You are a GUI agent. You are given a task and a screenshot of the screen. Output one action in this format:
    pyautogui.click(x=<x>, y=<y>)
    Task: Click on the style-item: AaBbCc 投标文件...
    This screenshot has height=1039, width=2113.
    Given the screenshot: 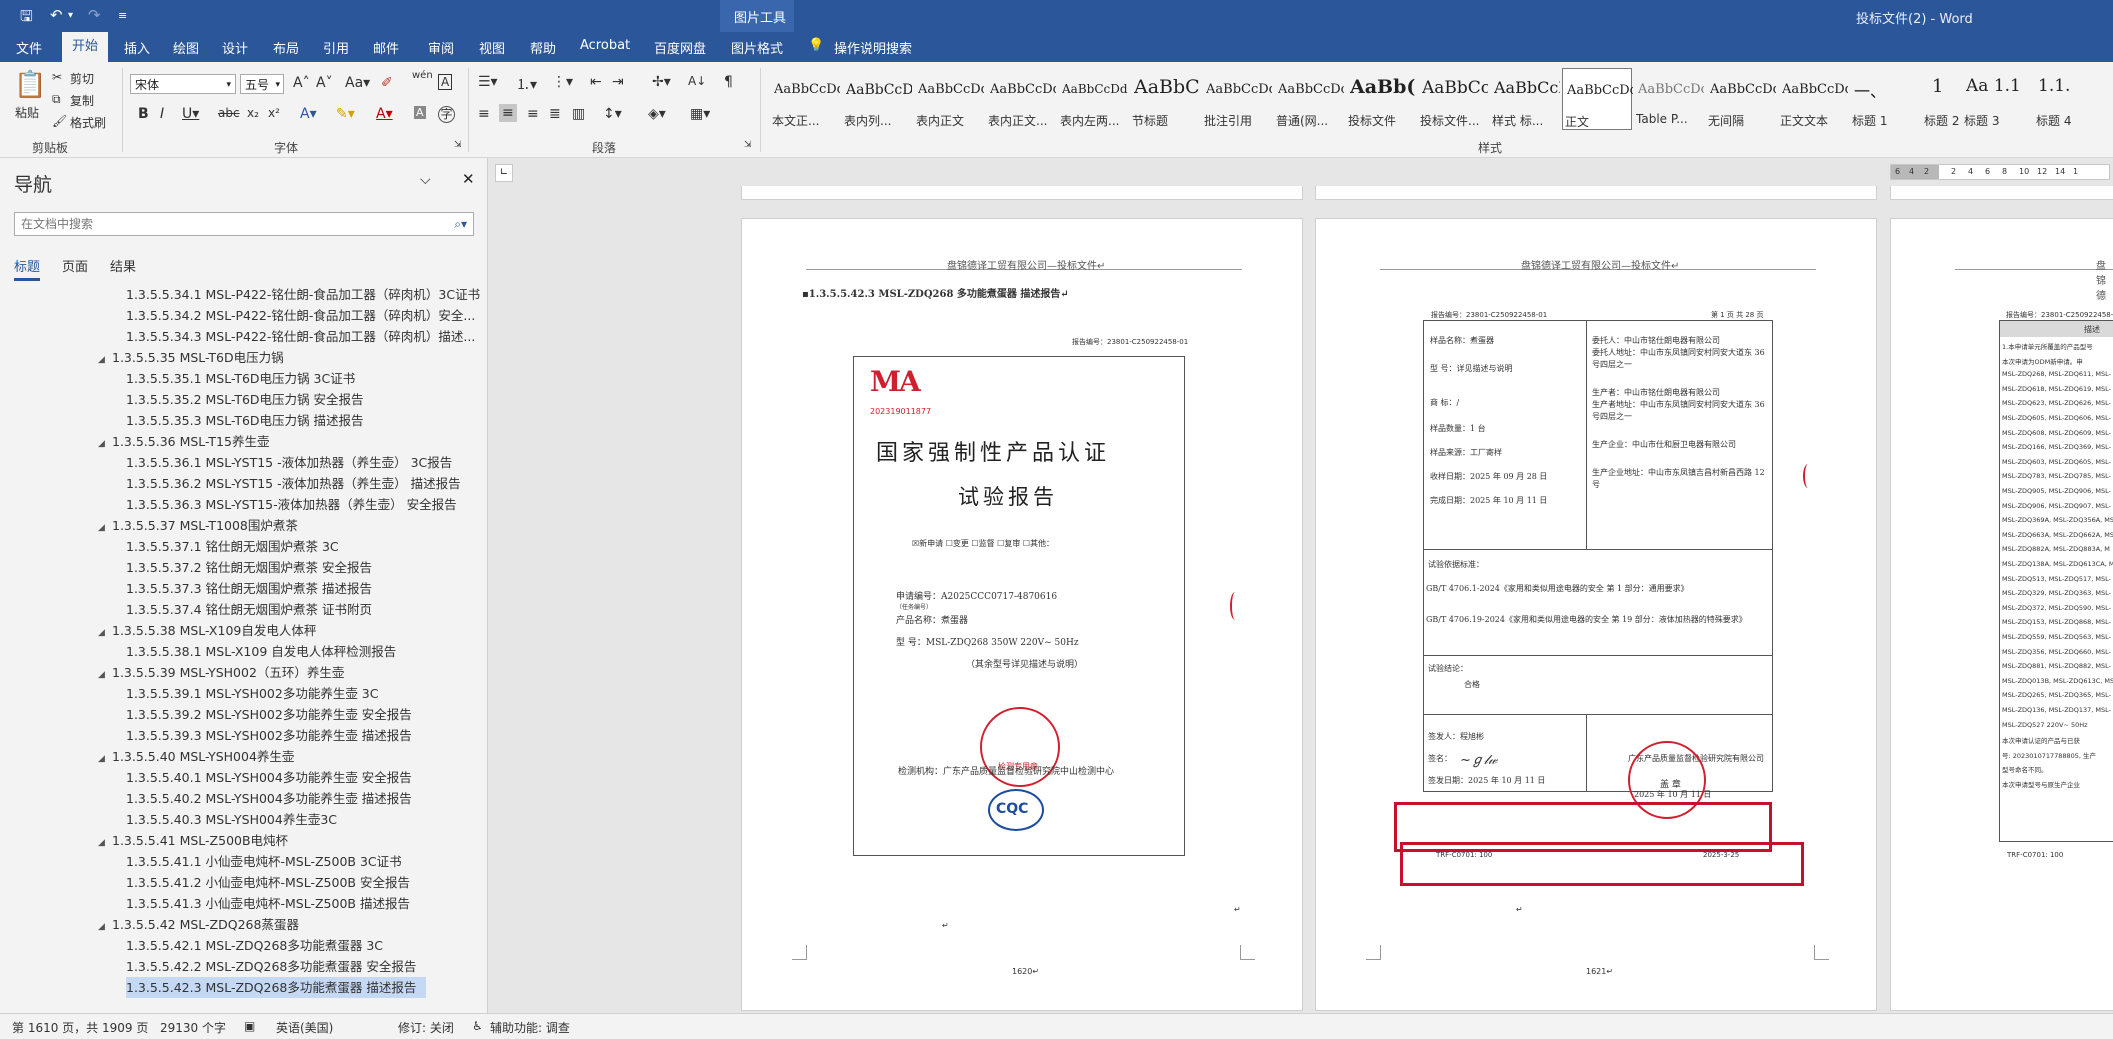 What is the action you would take?
    pyautogui.click(x=1453, y=99)
    